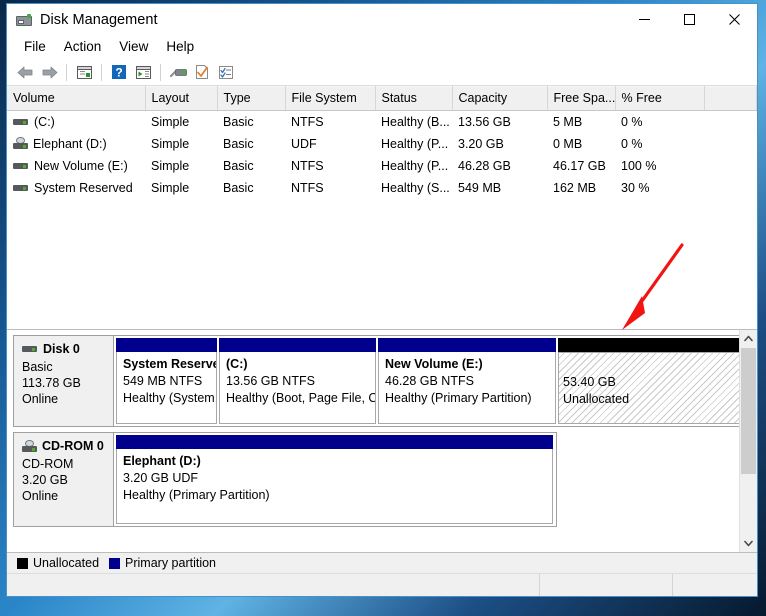 This screenshot has width=766, height=616. I want to click on column-header-status: Status, so click(414, 98).